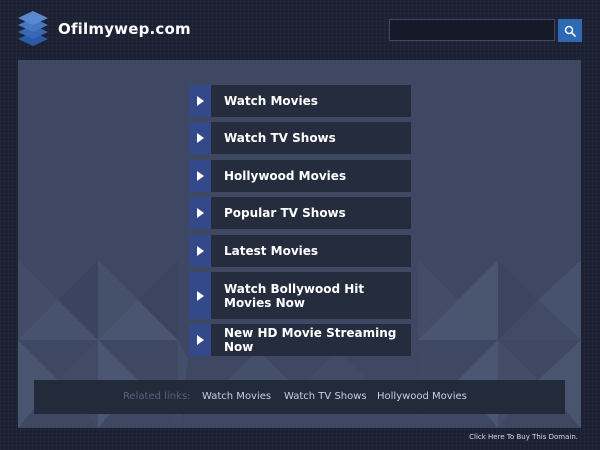  Describe the element at coordinates (271, 101) in the screenshot. I see `menu-item-label: Watch Movies` at that location.